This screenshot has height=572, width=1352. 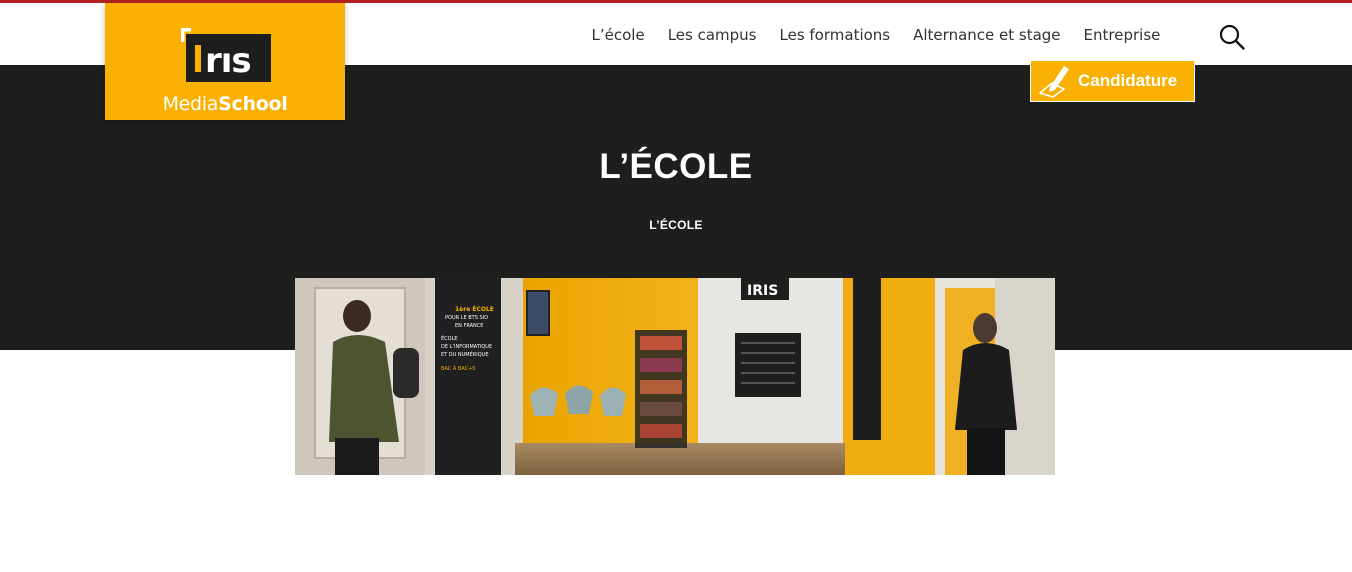 I want to click on pen-signature-icon, so click(x=1054, y=82).